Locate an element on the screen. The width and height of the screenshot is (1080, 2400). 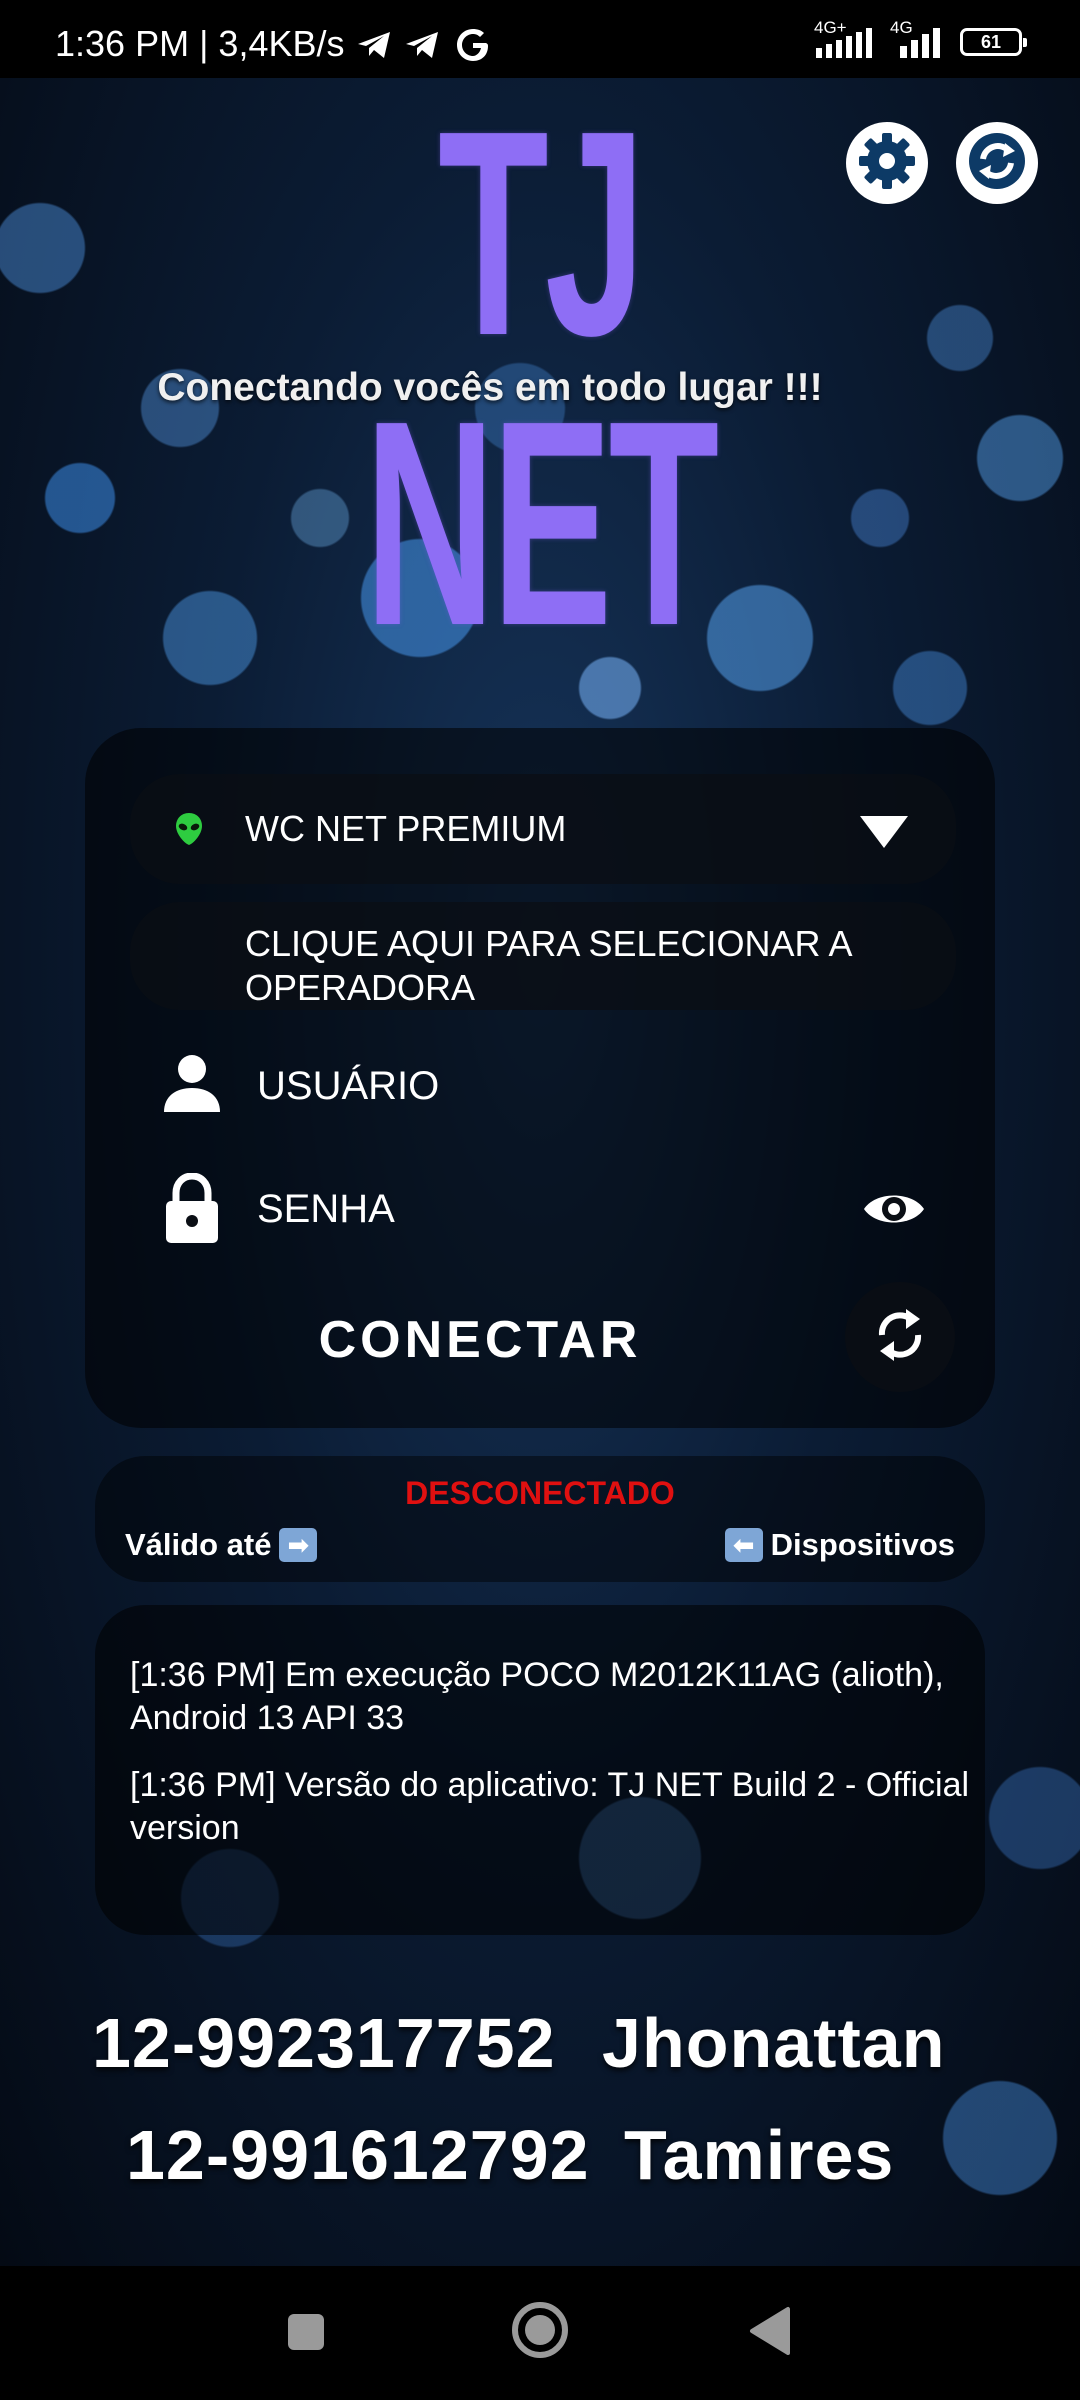
operator-selector: CLIQUE AQUI PARA SELECIONAR A OPERADORA is located at coordinates (543, 956).